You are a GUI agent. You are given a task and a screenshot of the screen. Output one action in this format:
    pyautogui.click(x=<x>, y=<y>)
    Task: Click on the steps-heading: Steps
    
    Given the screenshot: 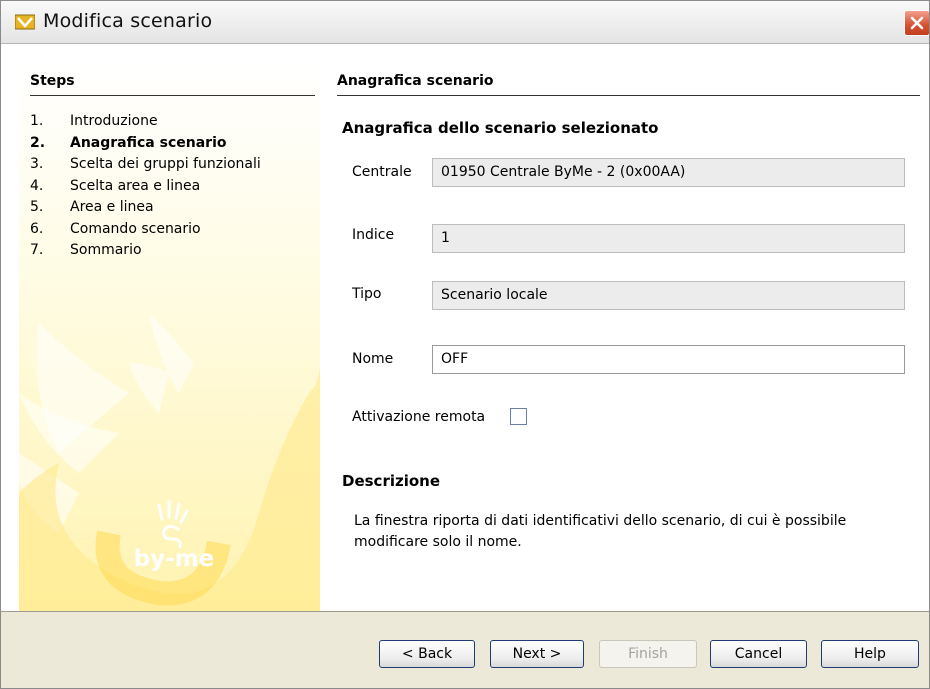 What is the action you would take?
    pyautogui.click(x=52, y=81)
    